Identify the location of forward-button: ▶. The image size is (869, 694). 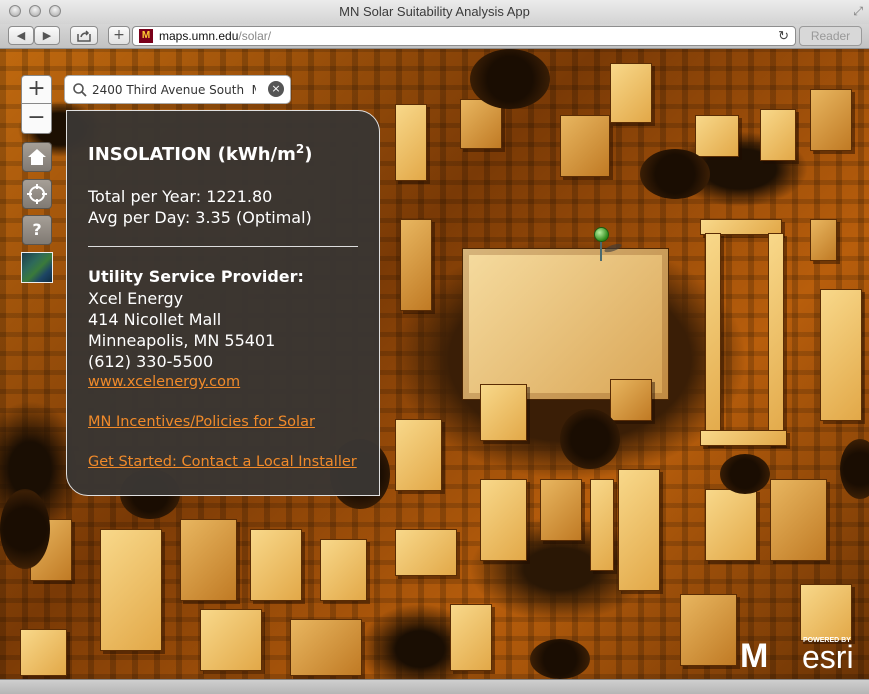
(47, 35).